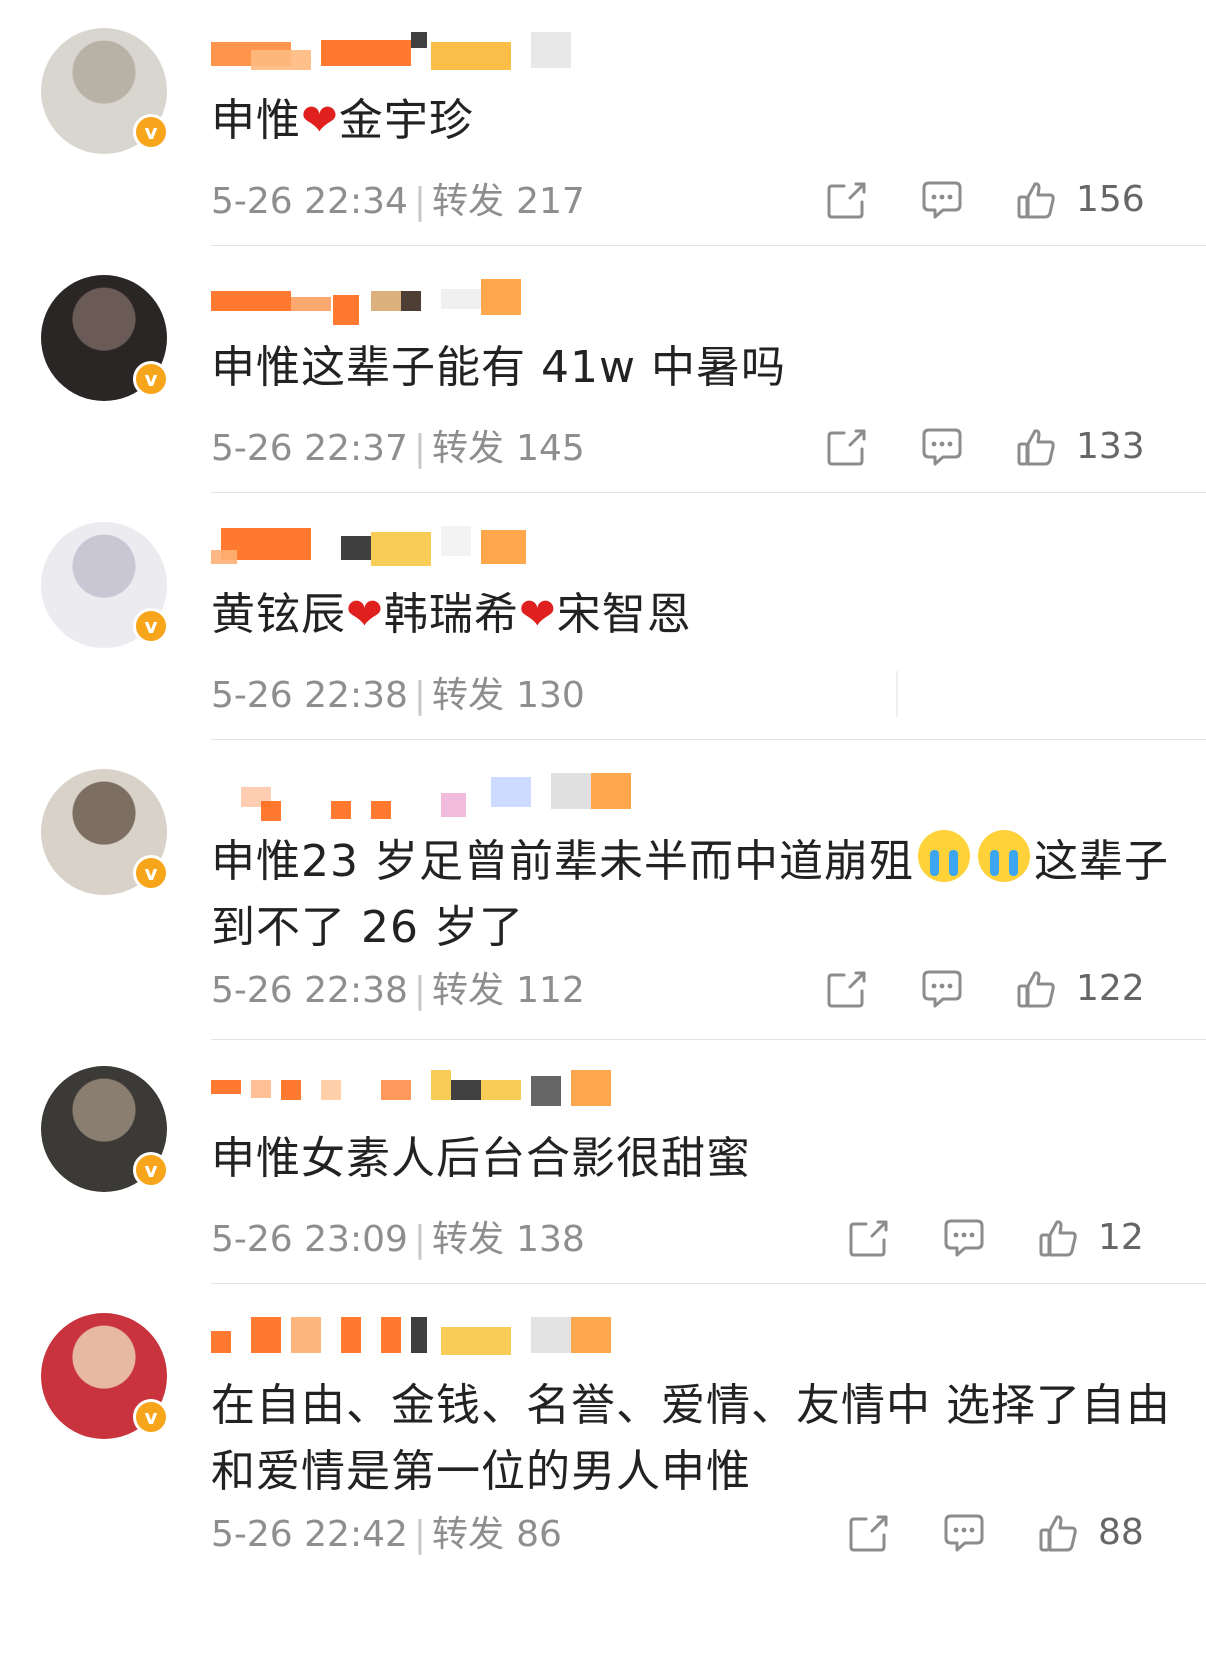 This screenshot has width=1206, height=1677. Describe the element at coordinates (550, 695) in the screenshot. I see `repost-count: 130` at that location.